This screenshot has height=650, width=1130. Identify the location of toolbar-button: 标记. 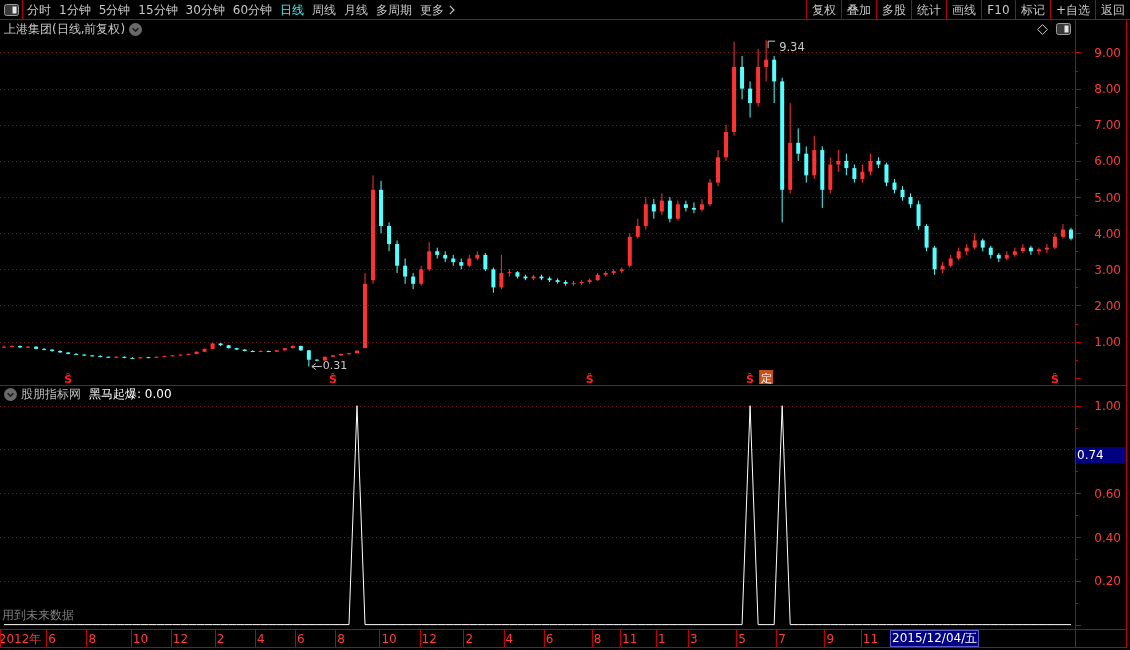
(1032, 9).